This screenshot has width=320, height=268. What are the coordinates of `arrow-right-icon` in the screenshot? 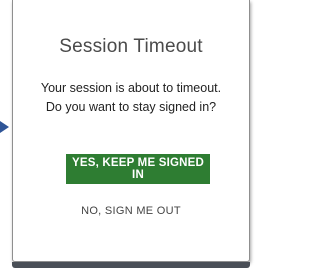 It's located at (4, 127).